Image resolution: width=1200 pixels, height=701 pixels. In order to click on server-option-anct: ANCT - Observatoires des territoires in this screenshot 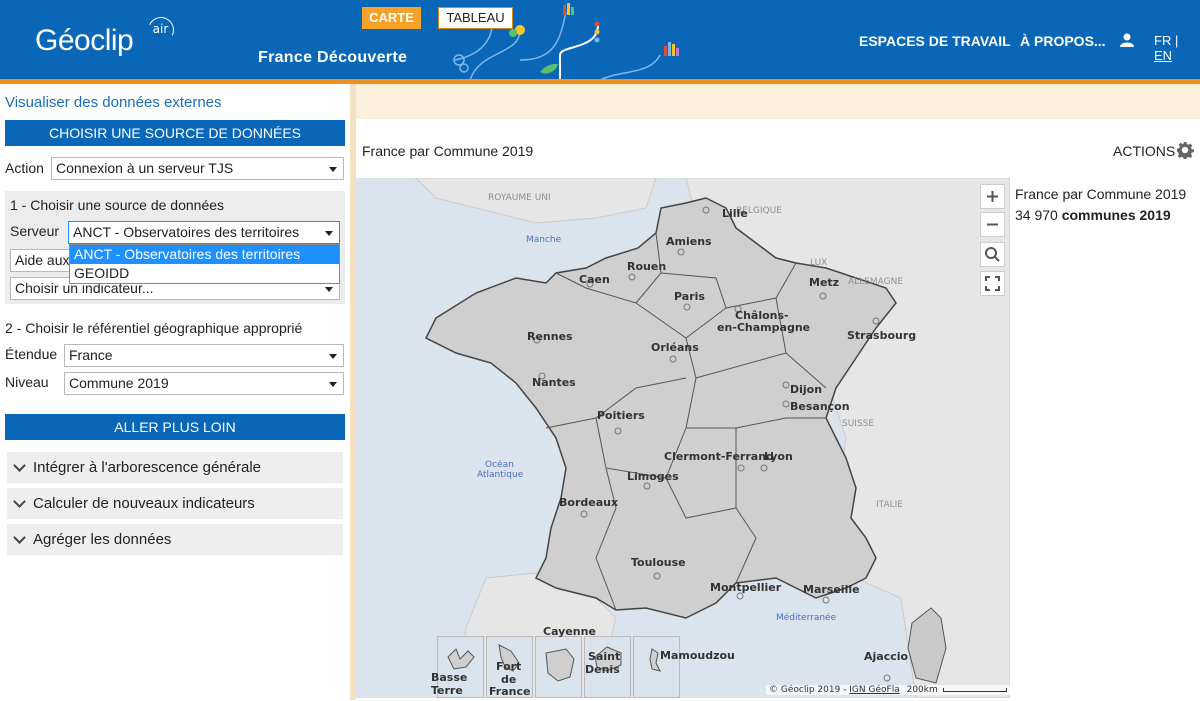, I will do `click(204, 254)`.